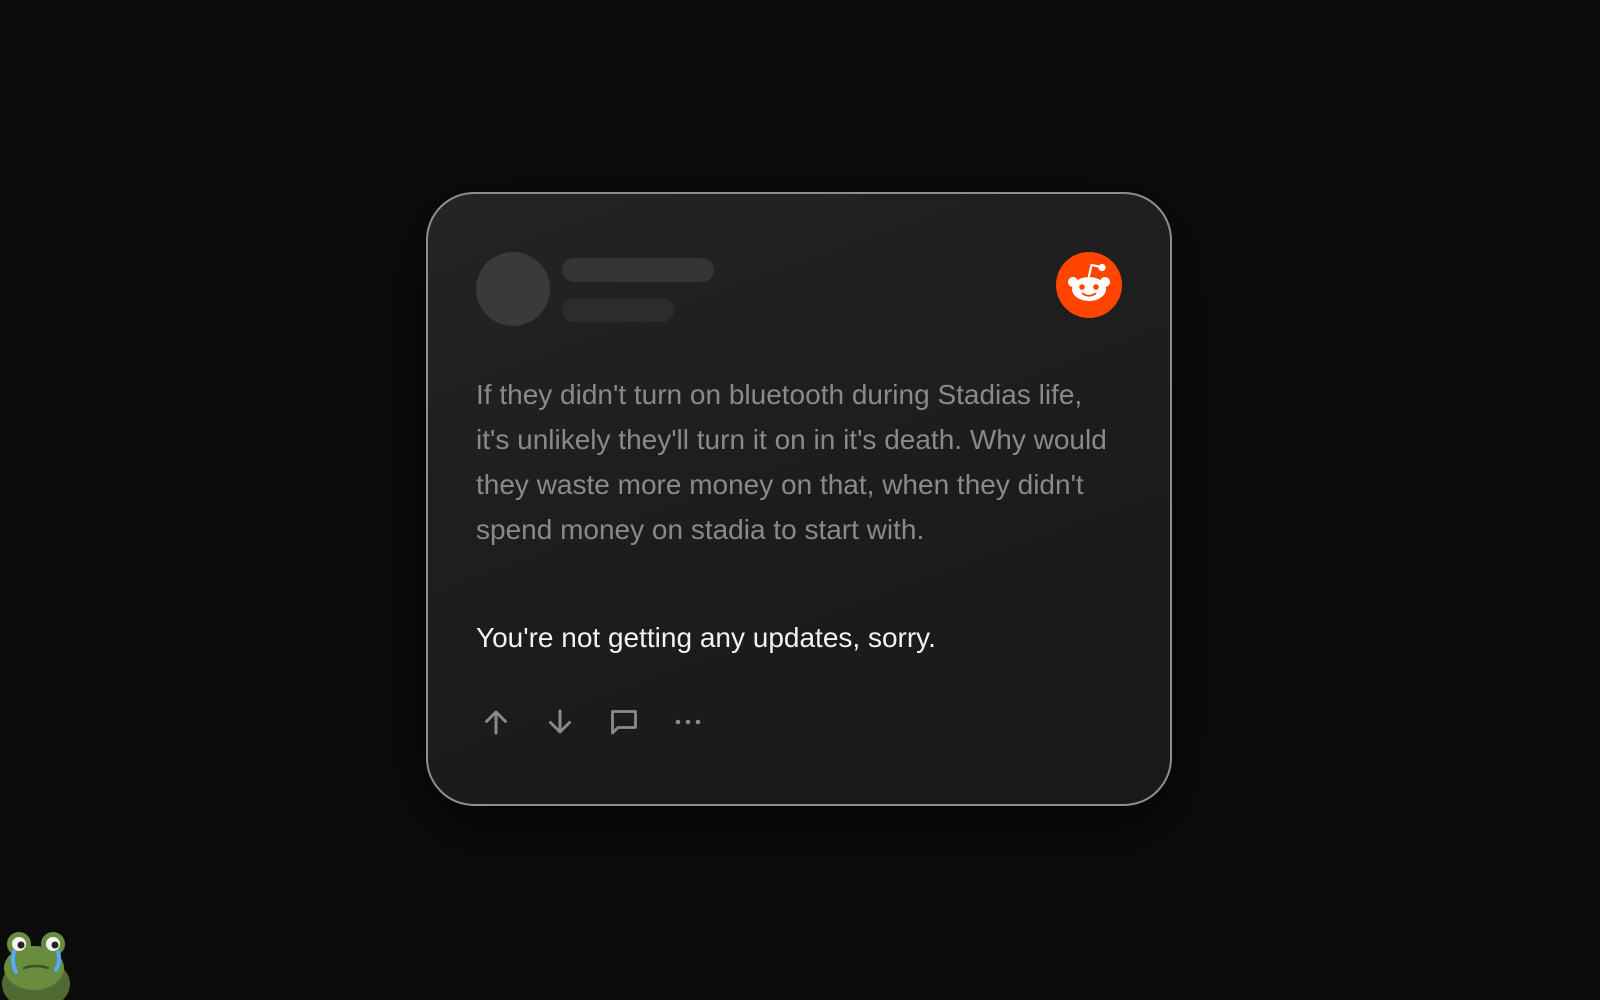 Image resolution: width=1600 pixels, height=1000 pixels. I want to click on username-placeholder, so click(638, 270).